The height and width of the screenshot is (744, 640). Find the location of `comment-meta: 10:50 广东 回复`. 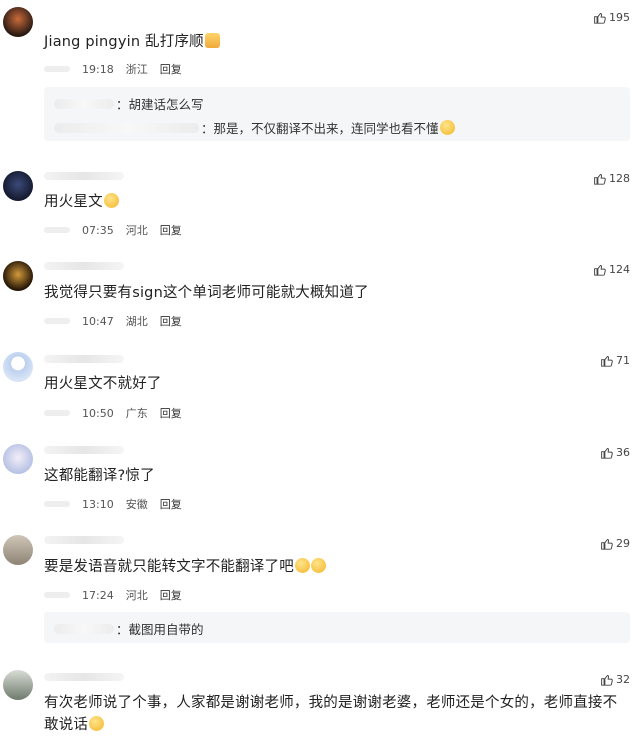

comment-meta: 10:50 广东 回复 is located at coordinates (113, 413).